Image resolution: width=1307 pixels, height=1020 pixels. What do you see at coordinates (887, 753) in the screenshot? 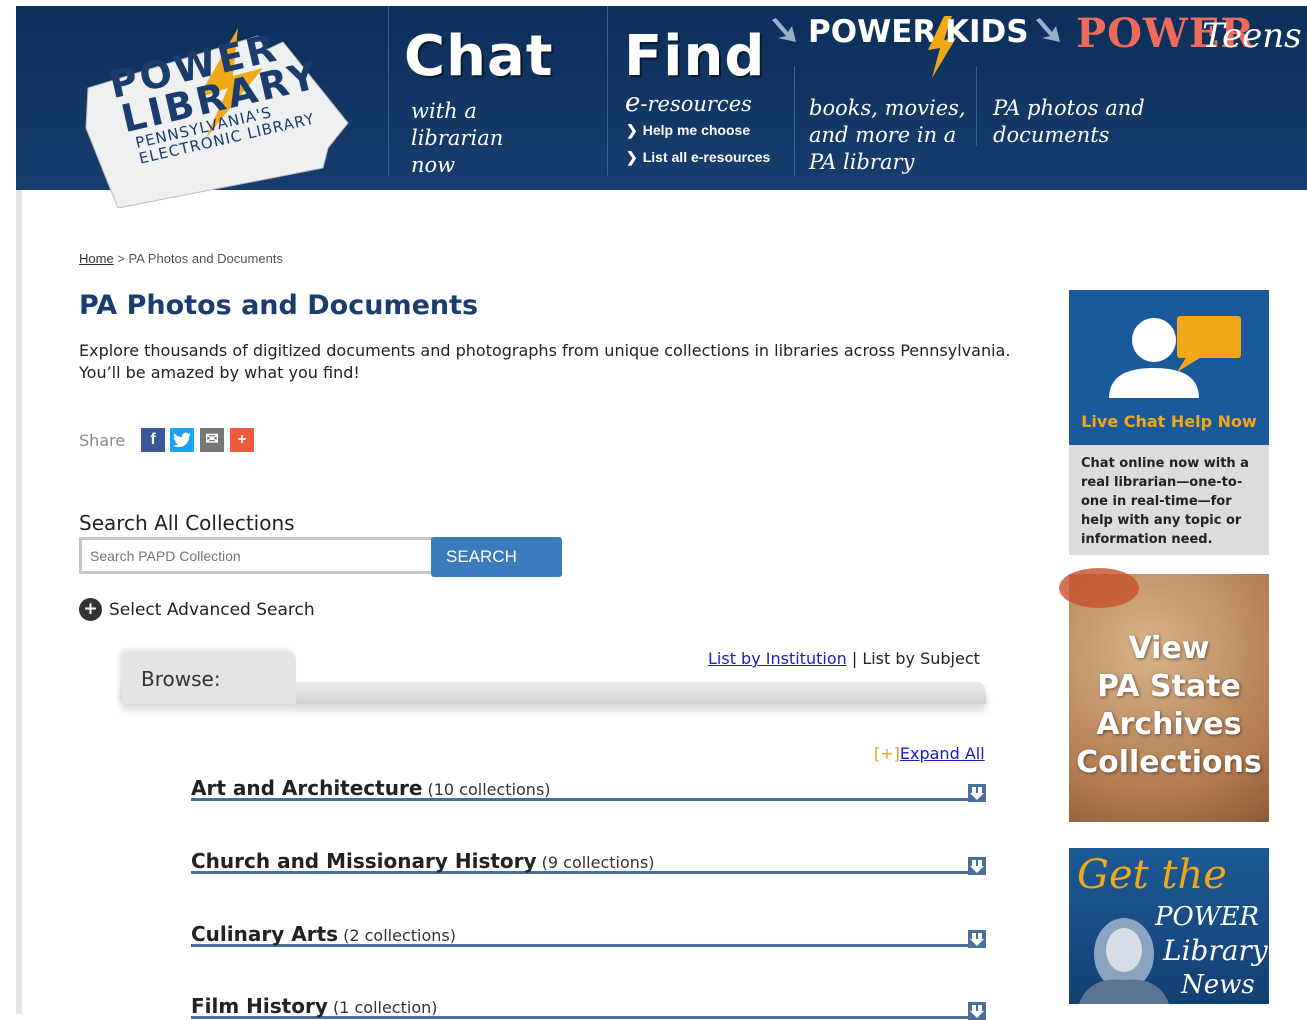
I see `expand-icon: [+]` at bounding box center [887, 753].